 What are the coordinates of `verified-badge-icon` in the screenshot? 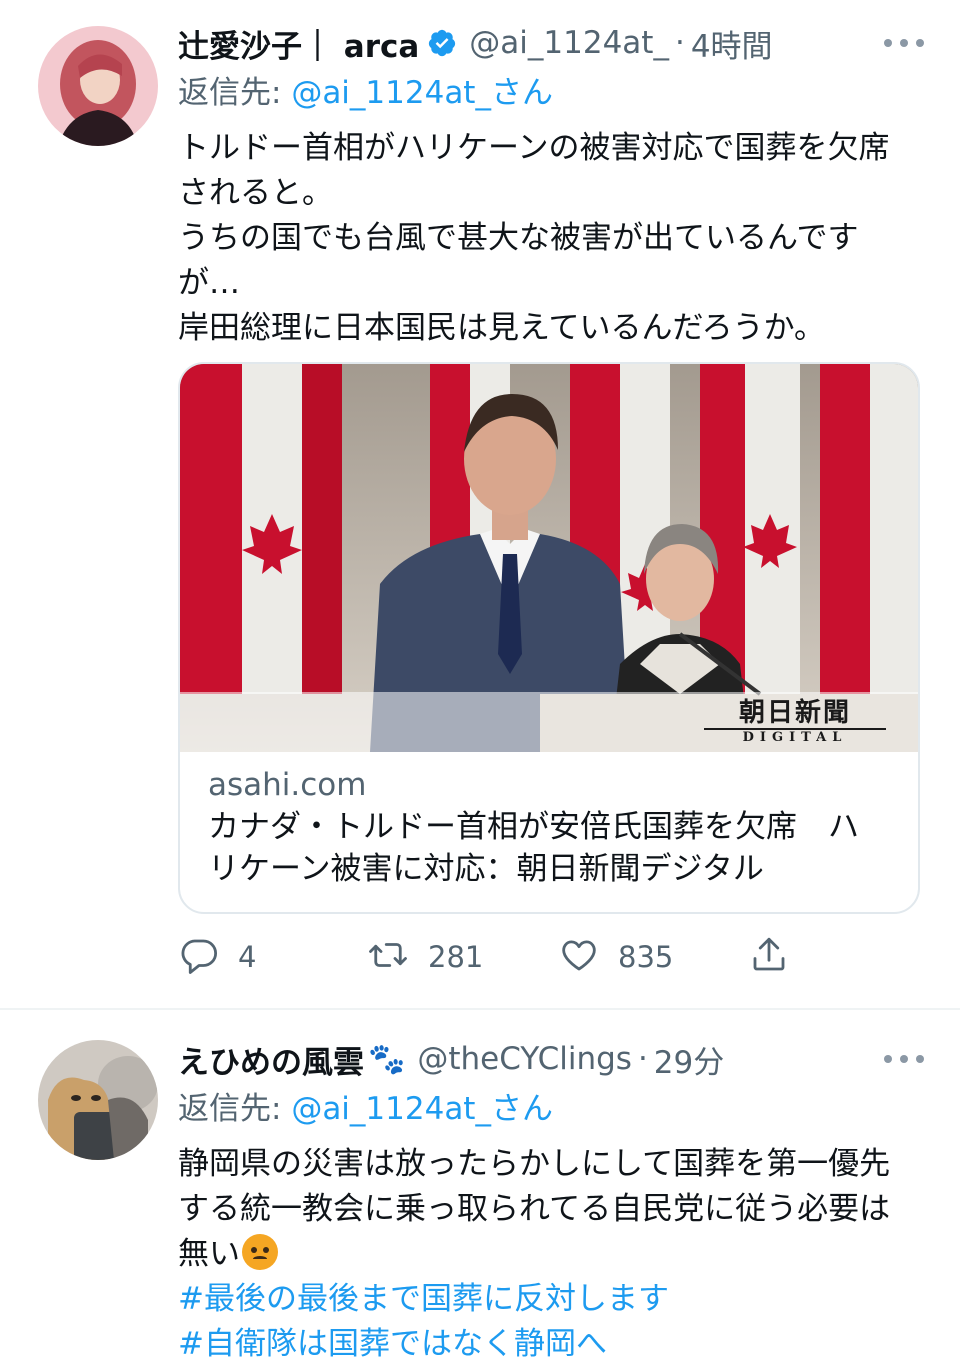 It's located at (442, 43).